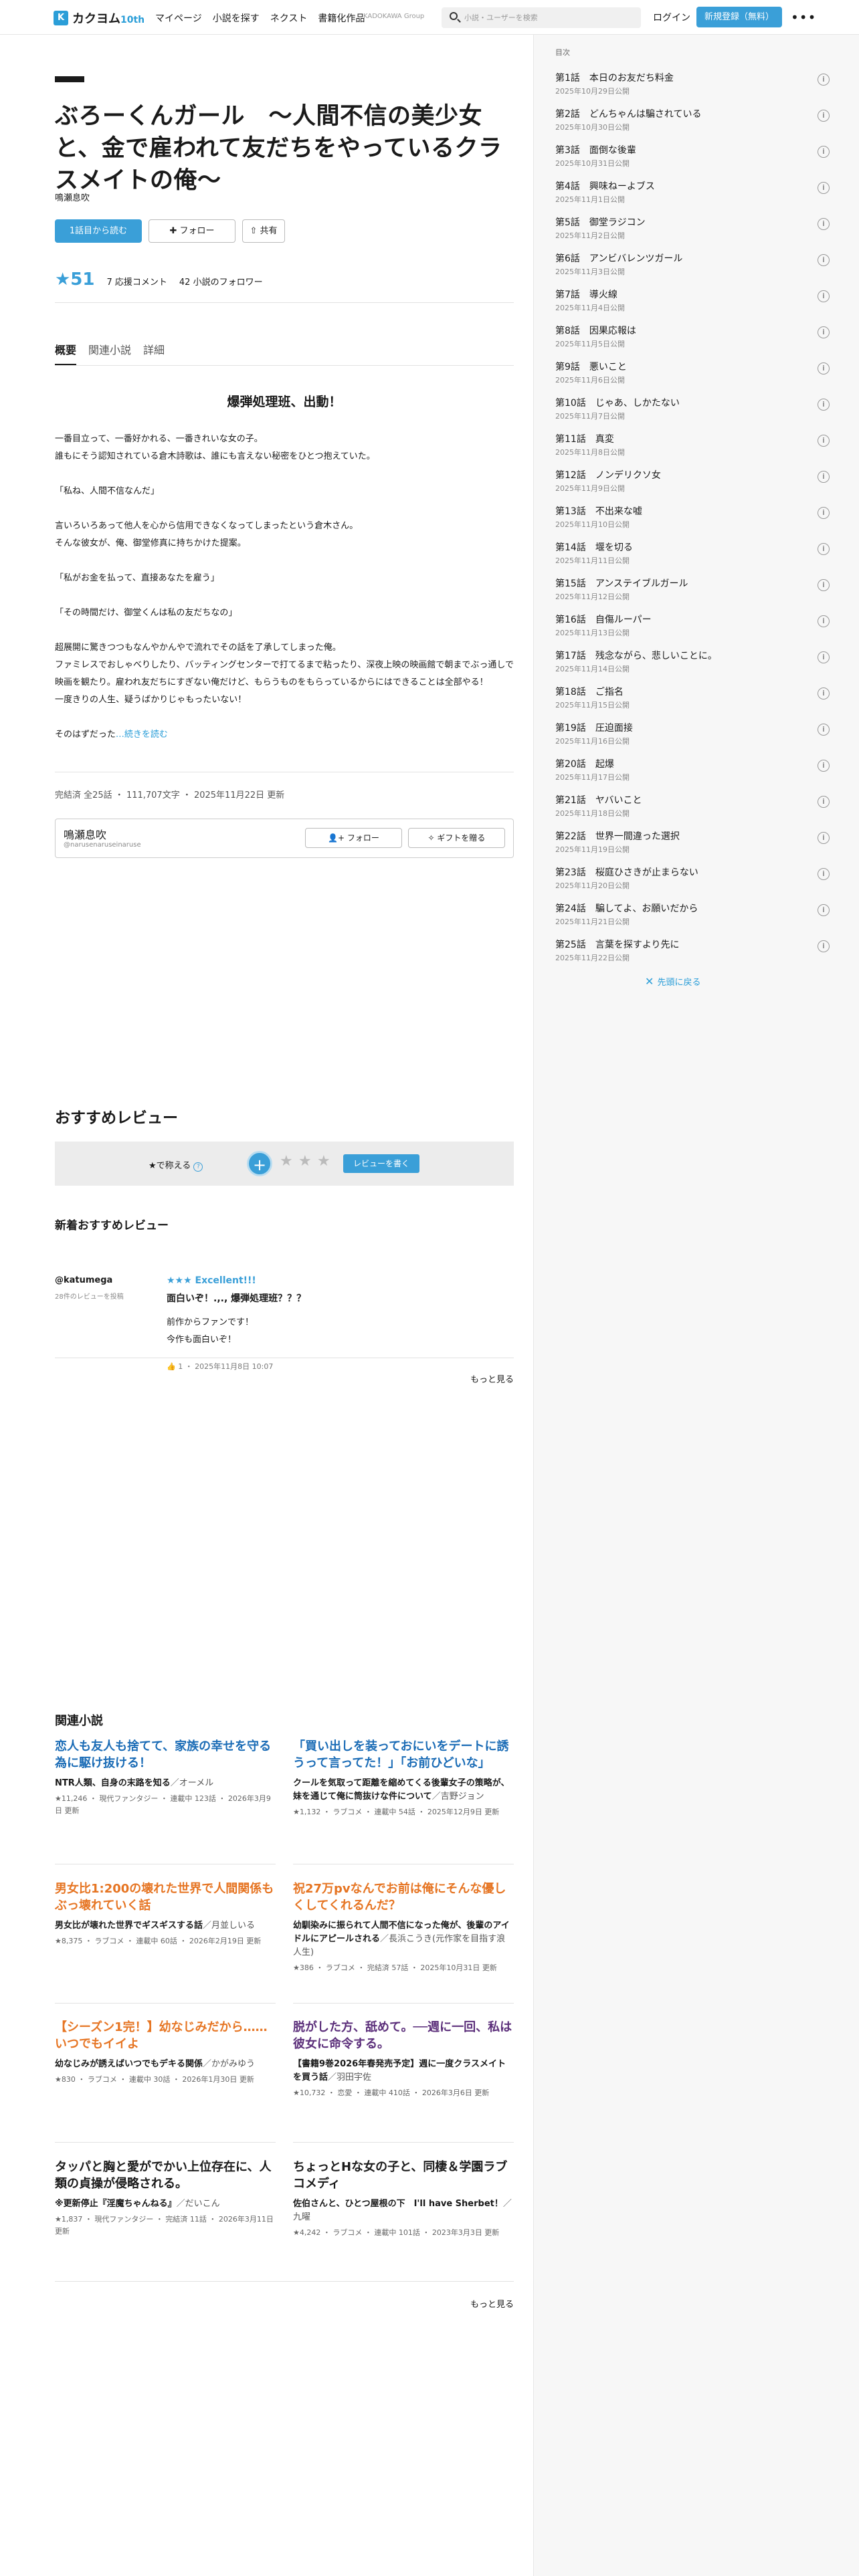 Image resolution: width=859 pixels, height=2576 pixels. Describe the element at coordinates (353, 838) in the screenshot. I see `follow-author-button: 👤+ フォロー` at that location.